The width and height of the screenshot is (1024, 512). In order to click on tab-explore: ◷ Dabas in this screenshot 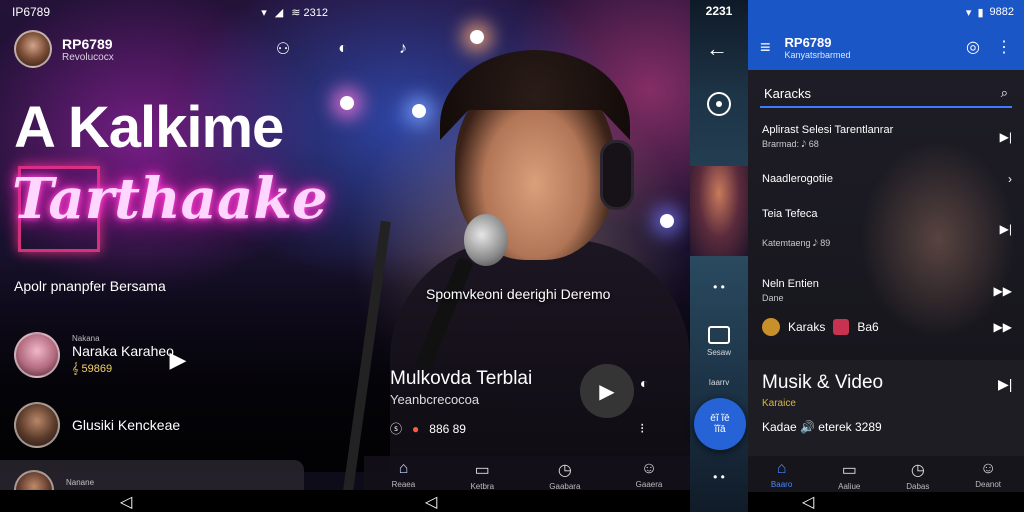, I will do `click(917, 474)`.